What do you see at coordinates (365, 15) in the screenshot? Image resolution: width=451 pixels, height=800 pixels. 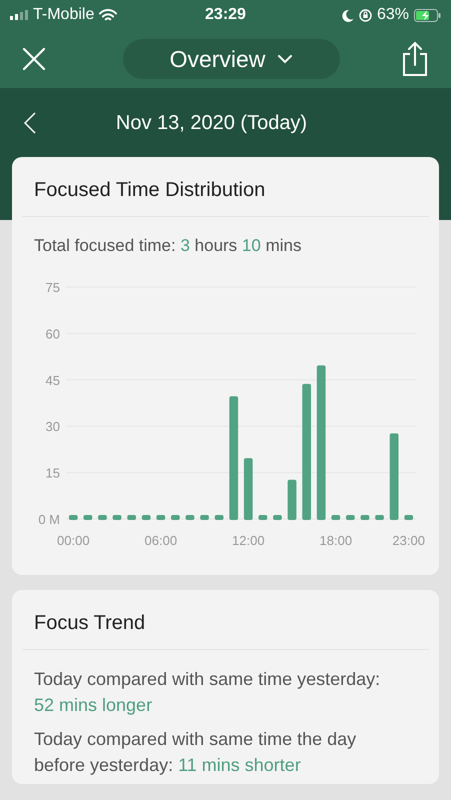 I see `rotation-lock-icon` at bounding box center [365, 15].